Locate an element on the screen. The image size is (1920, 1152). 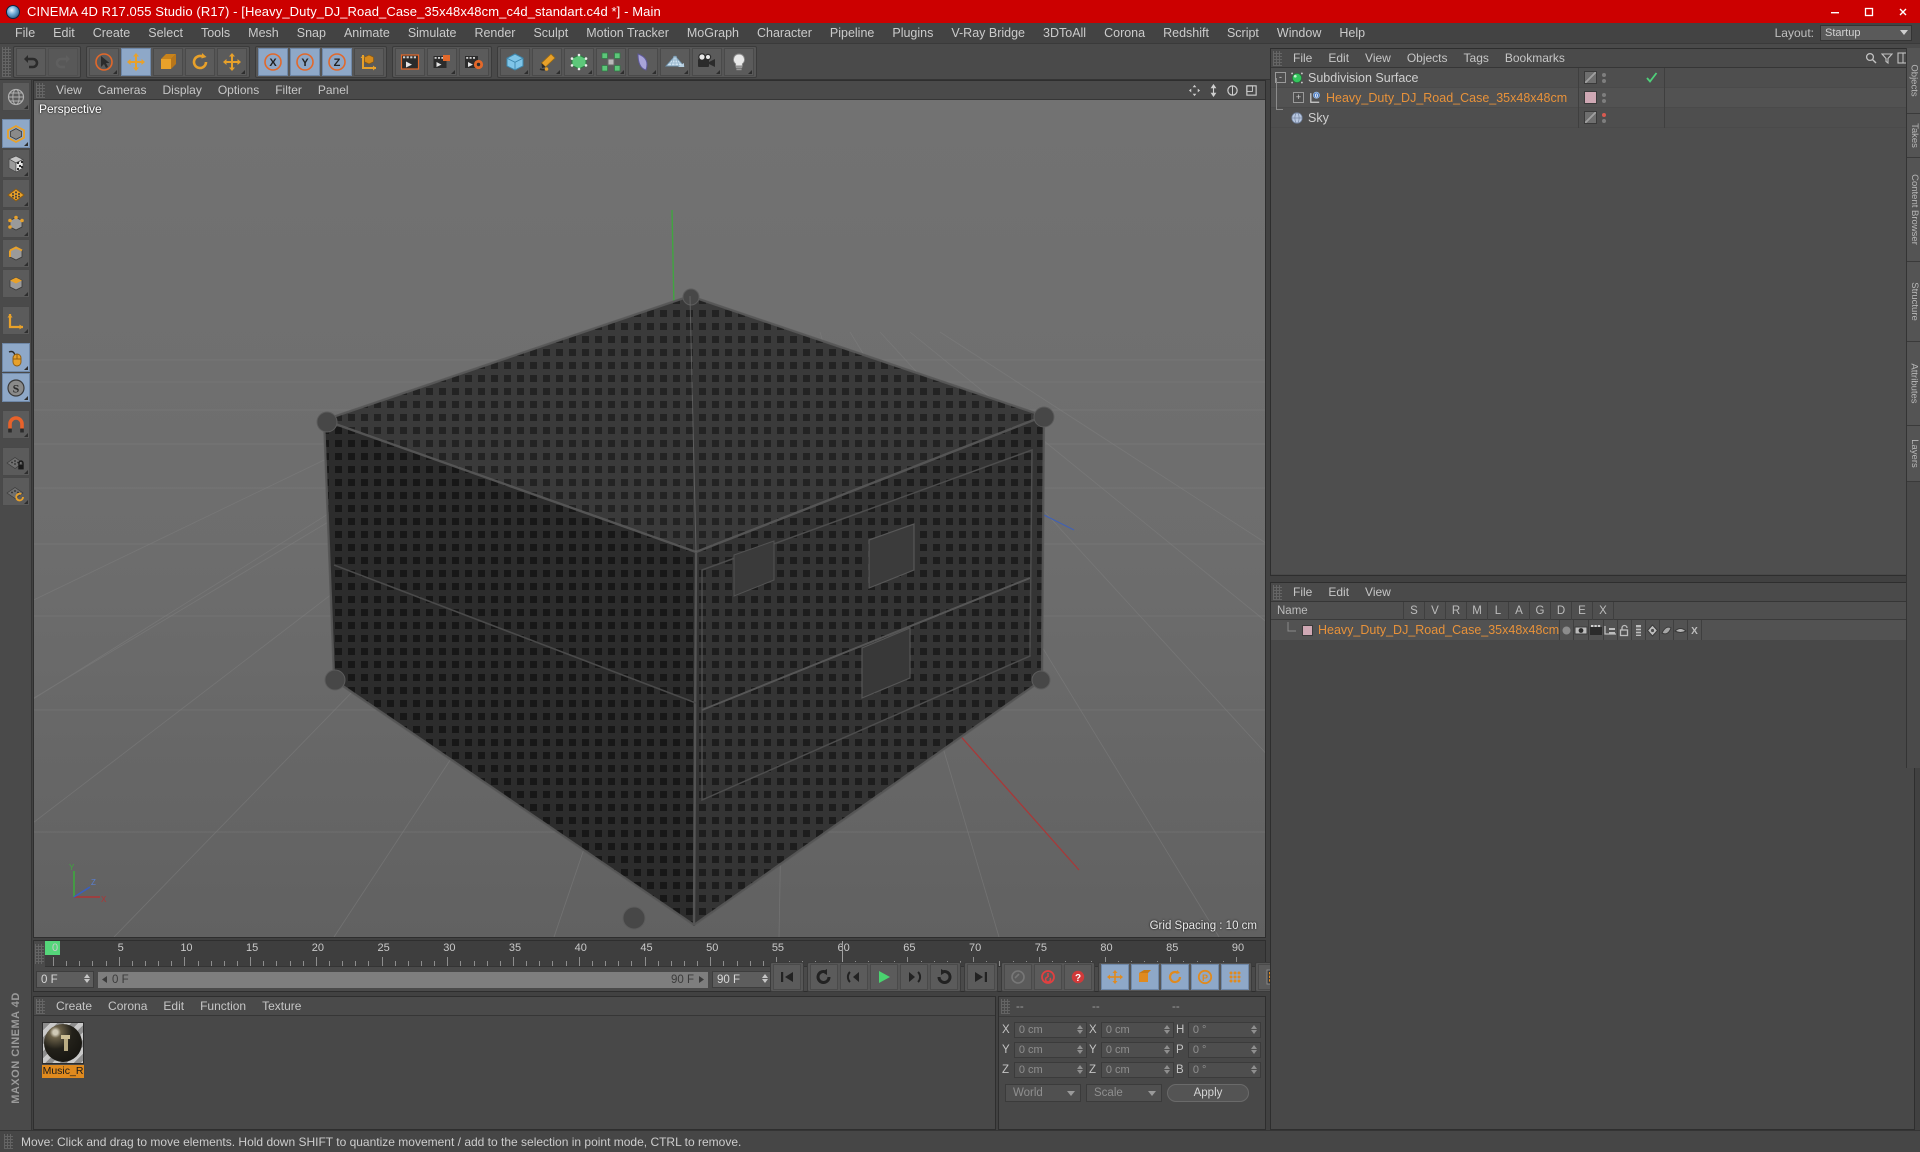
rotate-tool is located at coordinates (200, 61).